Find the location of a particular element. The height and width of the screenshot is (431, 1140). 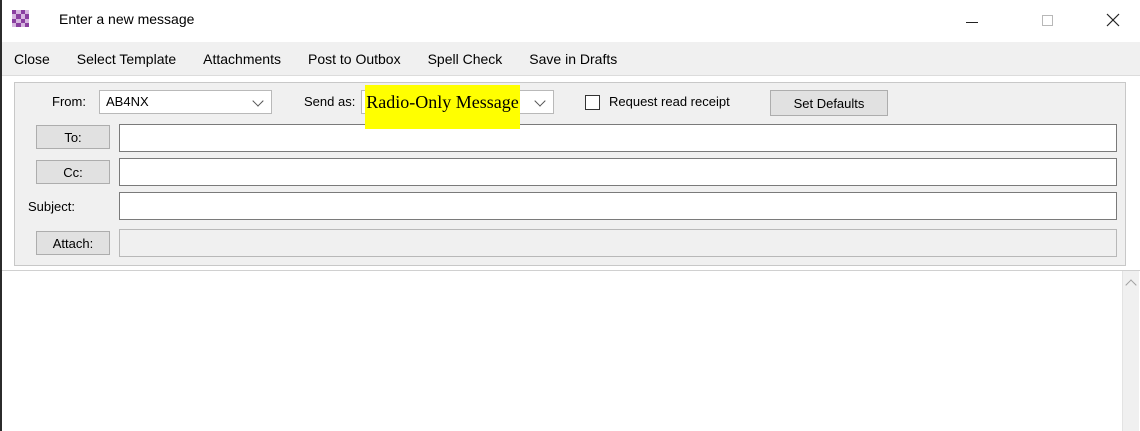

menu-attachments: Attachments is located at coordinates (242, 59).